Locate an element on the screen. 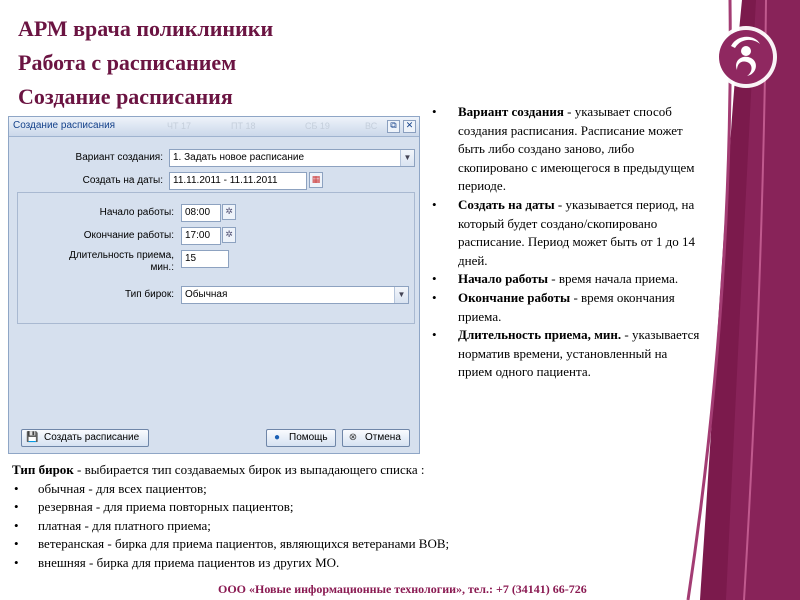  create-button-label: Создать расписание is located at coordinates (92, 437).